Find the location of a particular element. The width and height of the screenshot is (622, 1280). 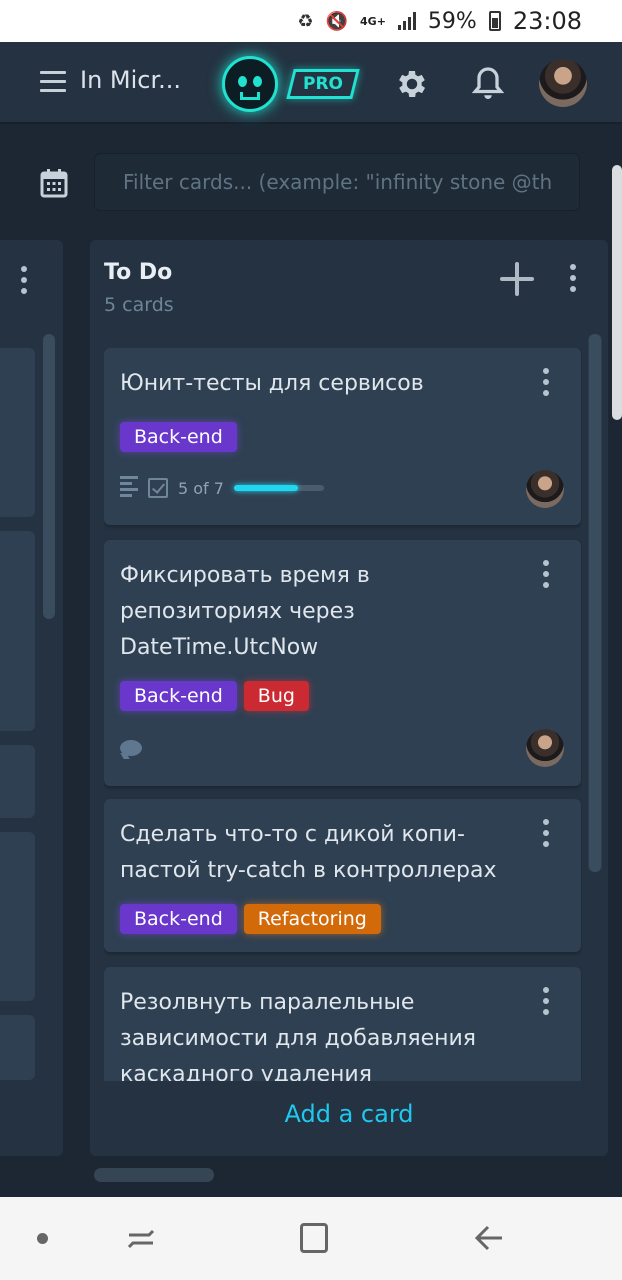

back-icon is located at coordinates (489, 1238).